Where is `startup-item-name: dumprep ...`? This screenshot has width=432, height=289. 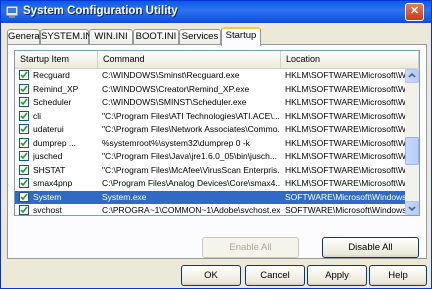 startup-item-name: dumprep ... is located at coordinates (54, 142).